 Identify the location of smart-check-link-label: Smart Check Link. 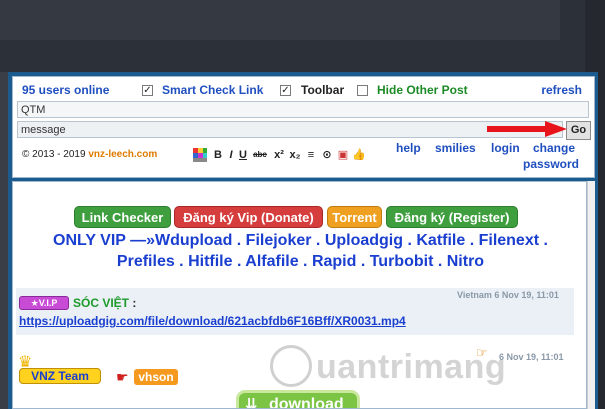
(212, 90).